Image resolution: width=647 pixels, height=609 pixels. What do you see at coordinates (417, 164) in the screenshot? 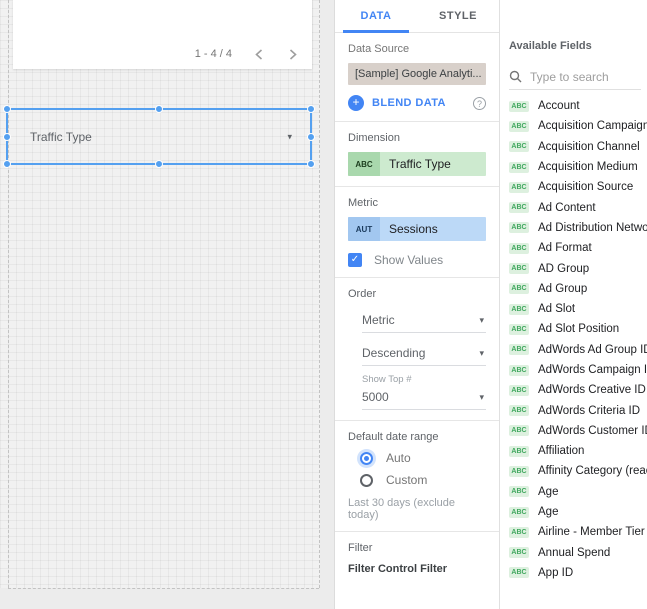
I see `dimension-chip: ABC Traffic Type` at bounding box center [417, 164].